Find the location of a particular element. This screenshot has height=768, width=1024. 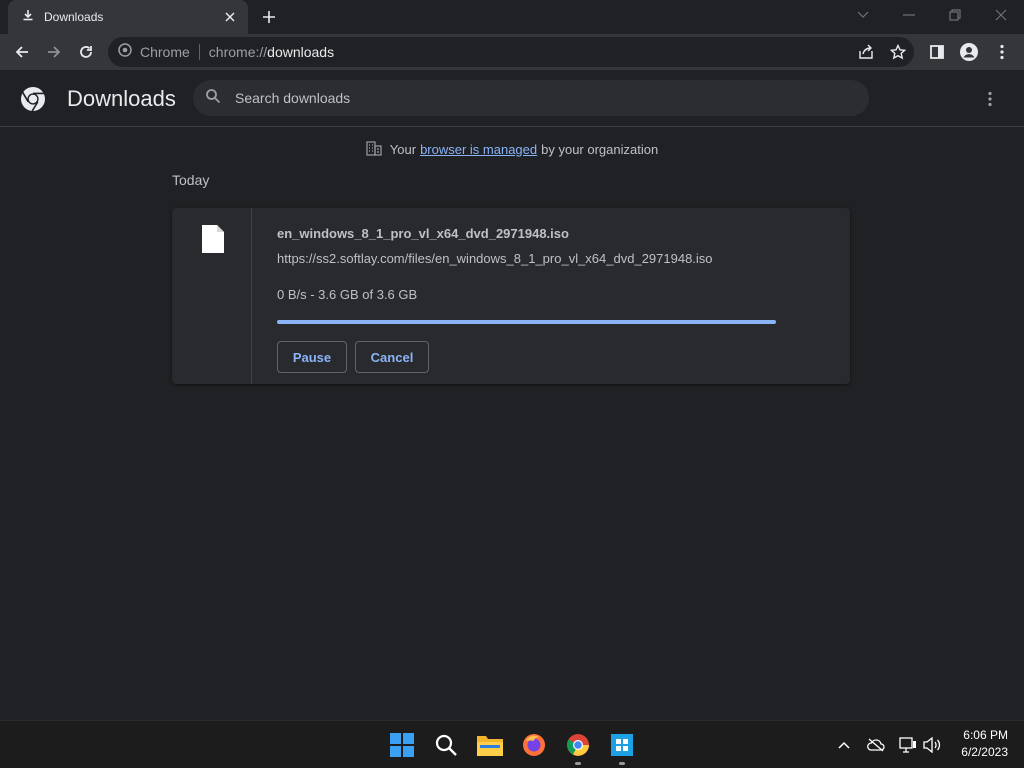

taskbar: 6:06 PM 6/2/2023 is located at coordinates (512, 744).